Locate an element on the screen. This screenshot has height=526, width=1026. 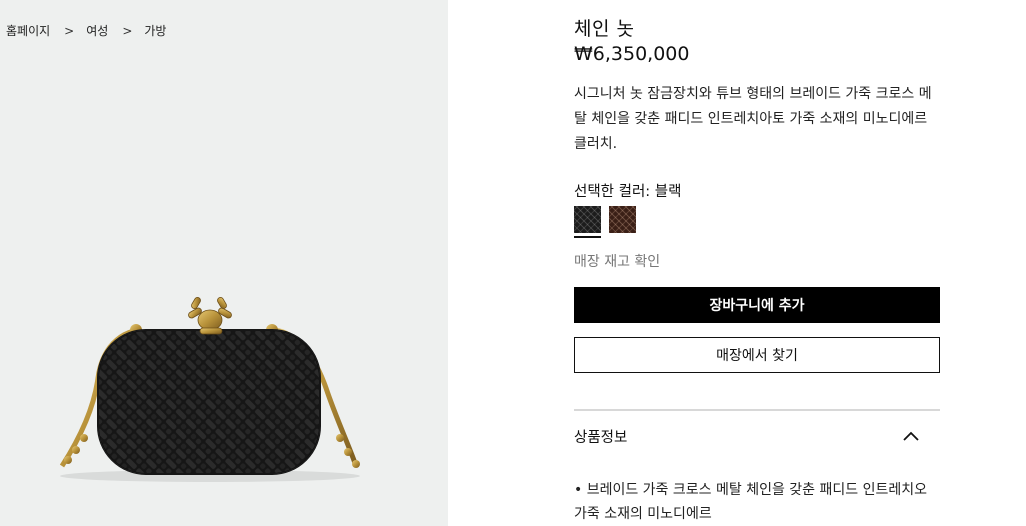
check-store-stock-link: 매장 재고 확인 is located at coordinates (617, 261).